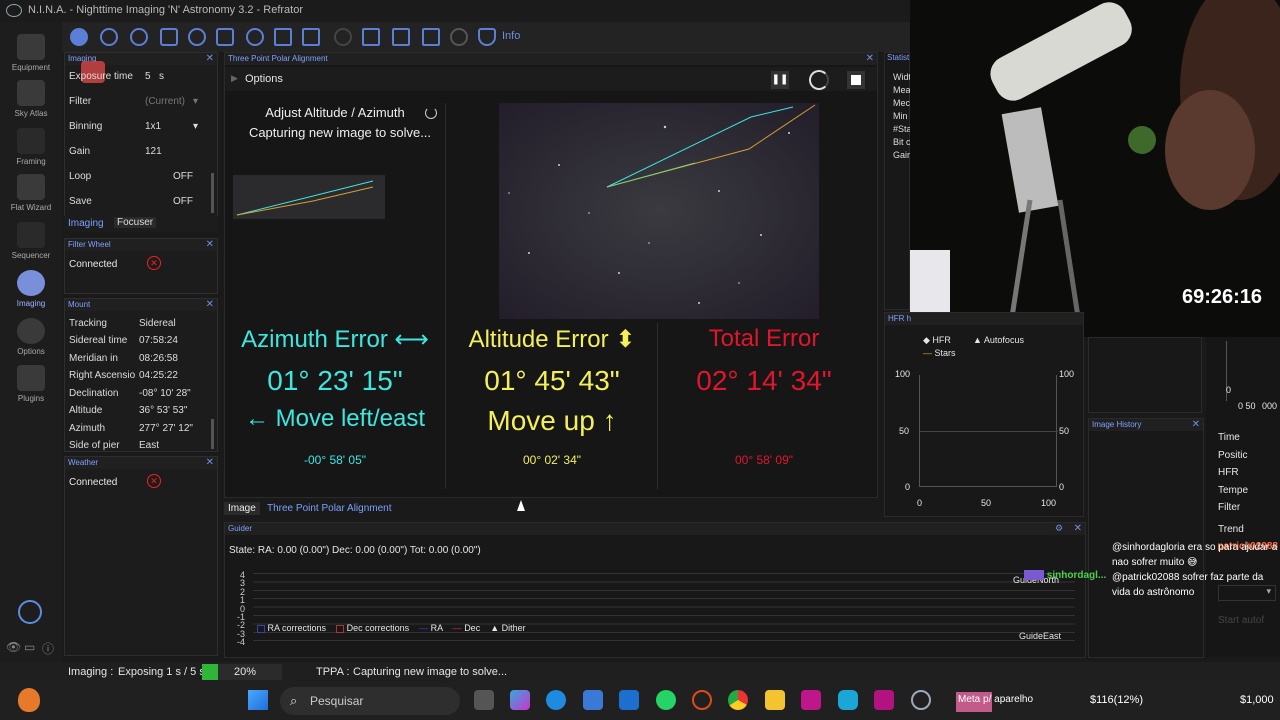 The image size is (1280, 720). I want to click on tab-image: Image, so click(242, 508).